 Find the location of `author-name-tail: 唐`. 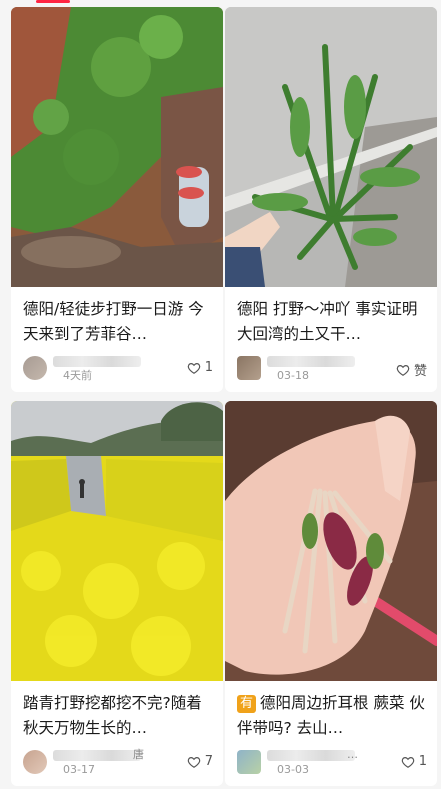

author-name-tail: 唐 is located at coordinates (138, 754).